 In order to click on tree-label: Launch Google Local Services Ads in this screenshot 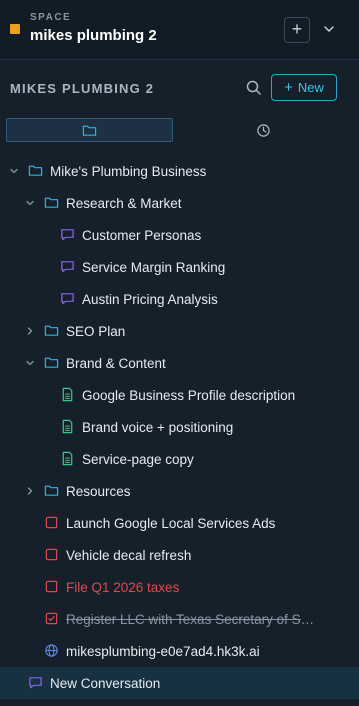, I will do `click(171, 523)`.